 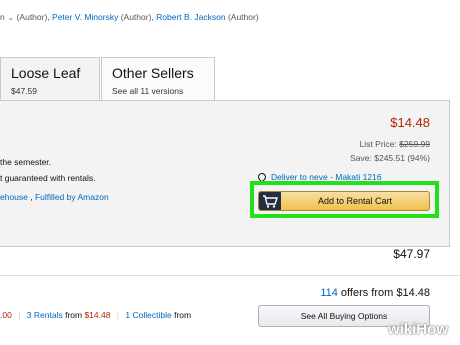 What do you see at coordinates (85, 17) in the screenshot?
I see `author-link-minorsky: Peter V. Minorsky` at bounding box center [85, 17].